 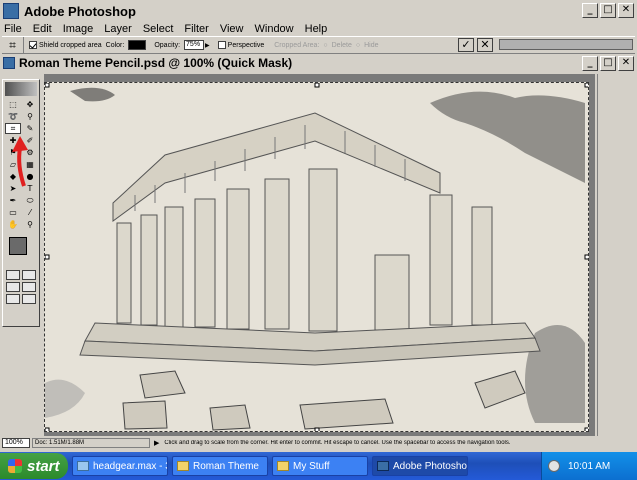 I want to click on taskbar-item-label: My Stuff, so click(x=311, y=466).